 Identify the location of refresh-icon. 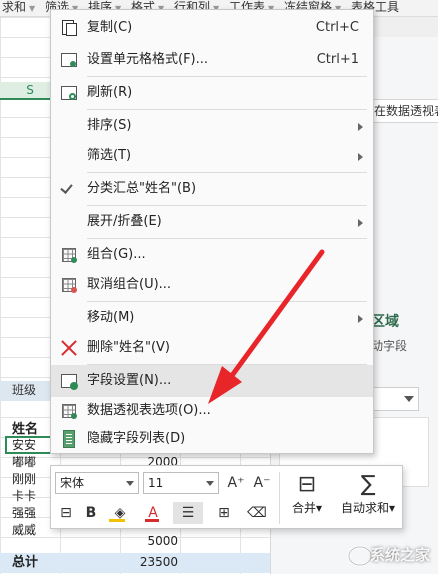
(69, 93).